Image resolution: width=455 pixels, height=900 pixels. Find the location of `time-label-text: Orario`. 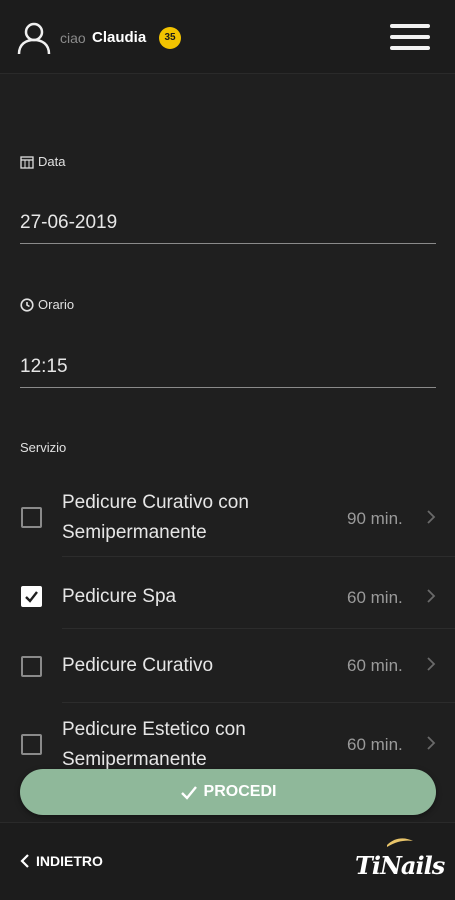

time-label-text: Orario is located at coordinates (56, 304).